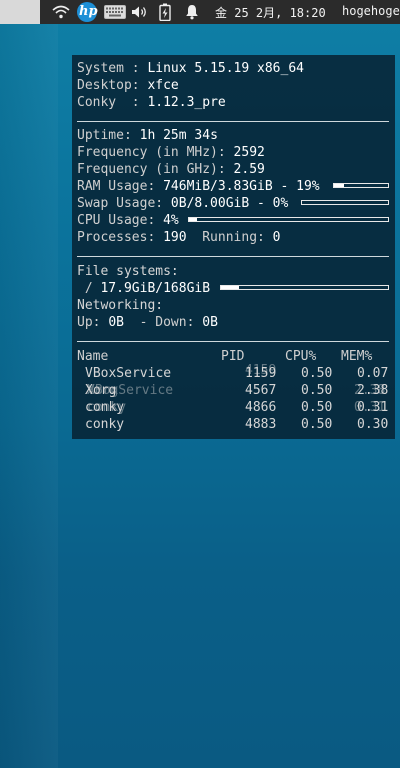 This screenshot has width=400, height=768. I want to click on conky-label: Conky :, so click(112, 102).